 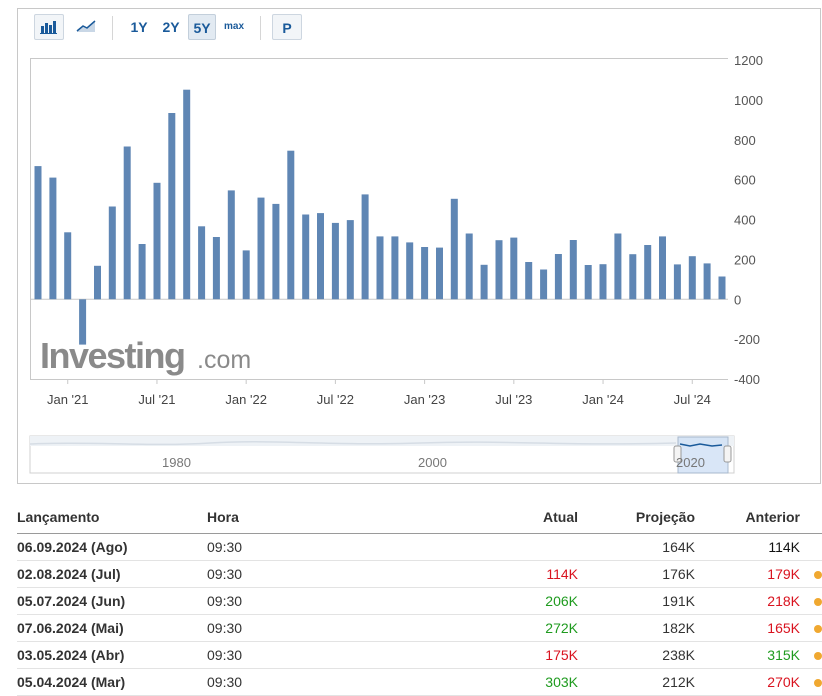 What do you see at coordinates (71, 682) in the screenshot?
I see `release-date: 05.04.2024 (Mar)` at bounding box center [71, 682].